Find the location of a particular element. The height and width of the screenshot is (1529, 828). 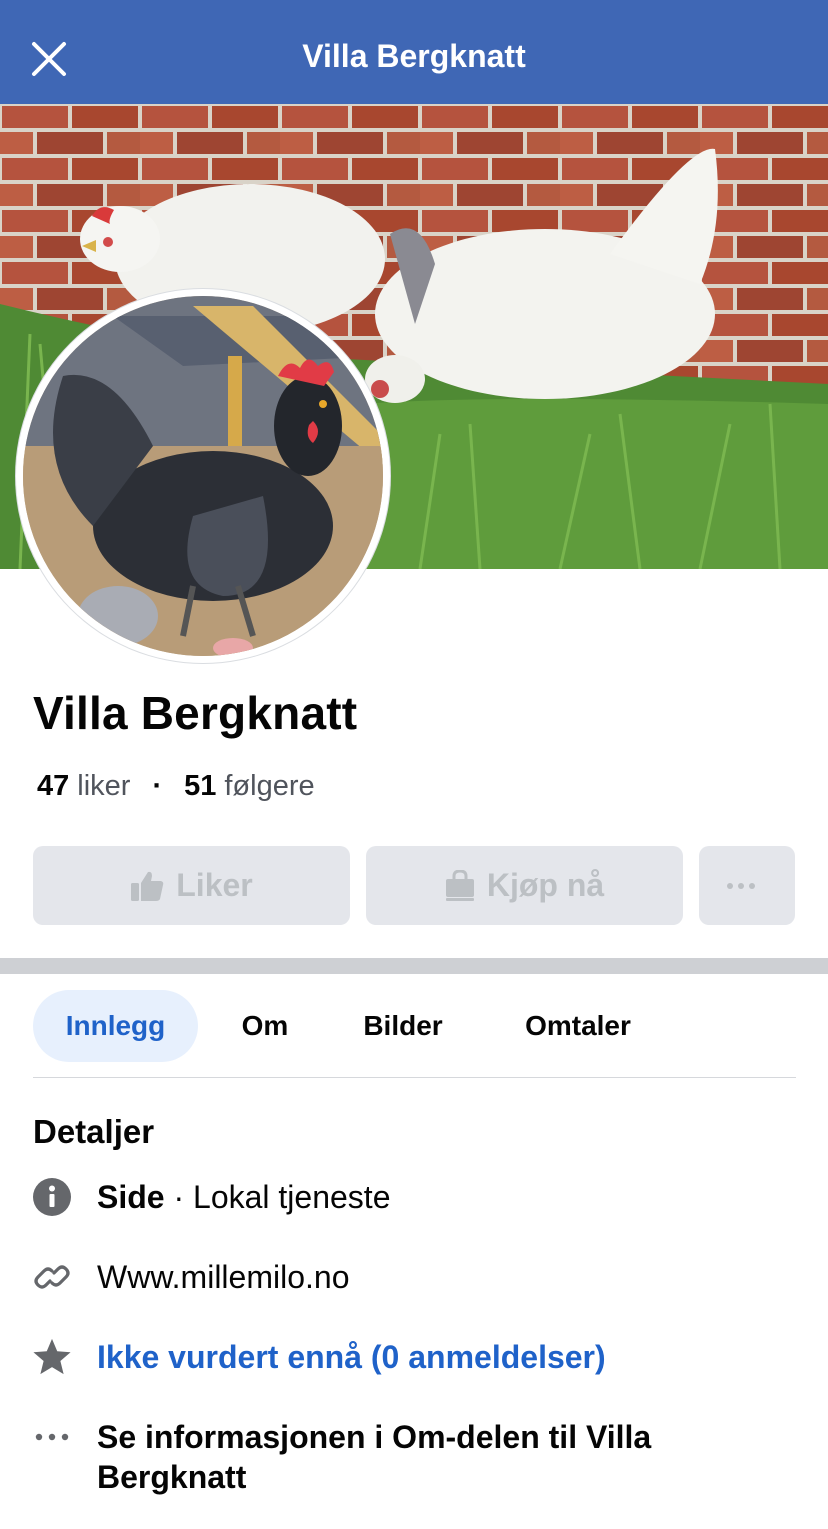

likes-count: 47 is located at coordinates (53, 786).